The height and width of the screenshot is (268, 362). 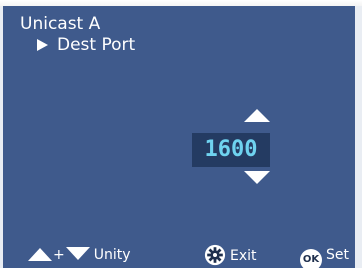 What do you see at coordinates (257, 177) in the screenshot?
I see `decrement-arrow-icon` at bounding box center [257, 177].